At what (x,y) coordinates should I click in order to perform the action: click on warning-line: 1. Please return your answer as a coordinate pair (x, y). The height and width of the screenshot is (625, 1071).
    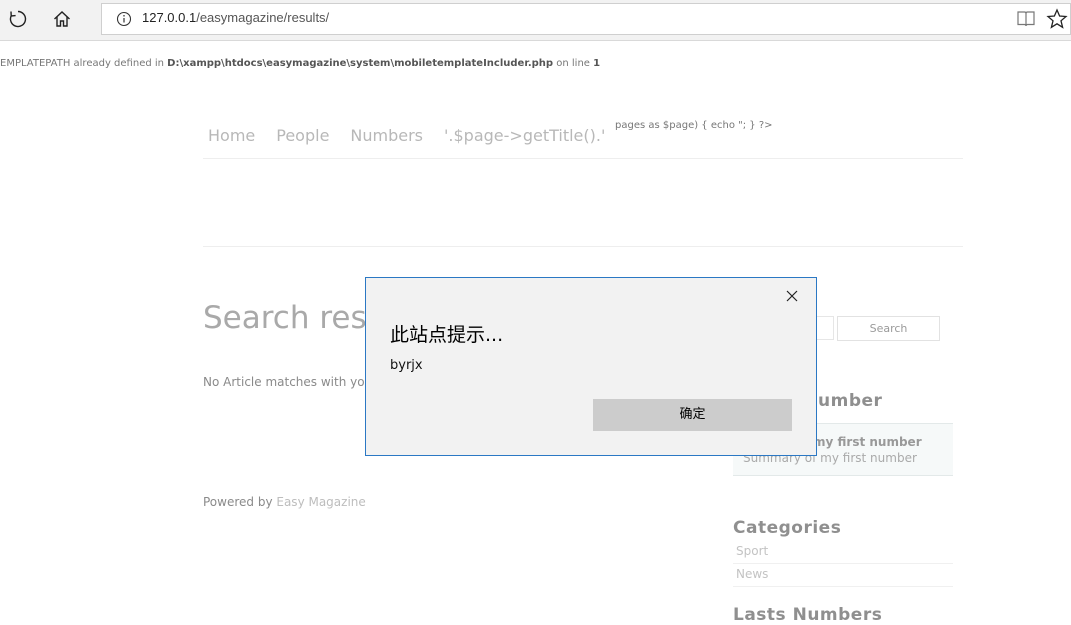
    Looking at the image, I should click on (597, 63).